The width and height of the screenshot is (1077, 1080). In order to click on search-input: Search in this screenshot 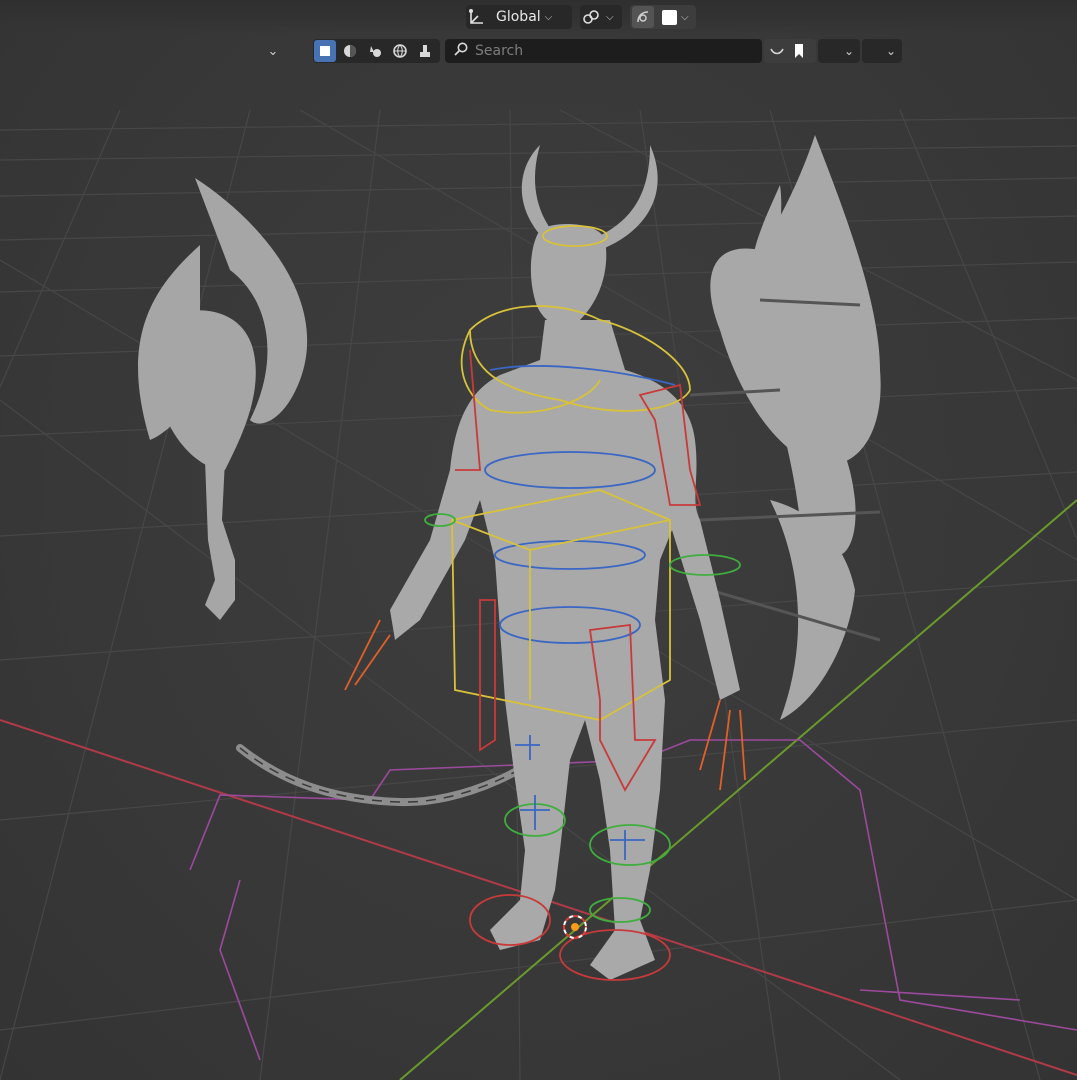, I will do `click(603, 51)`.